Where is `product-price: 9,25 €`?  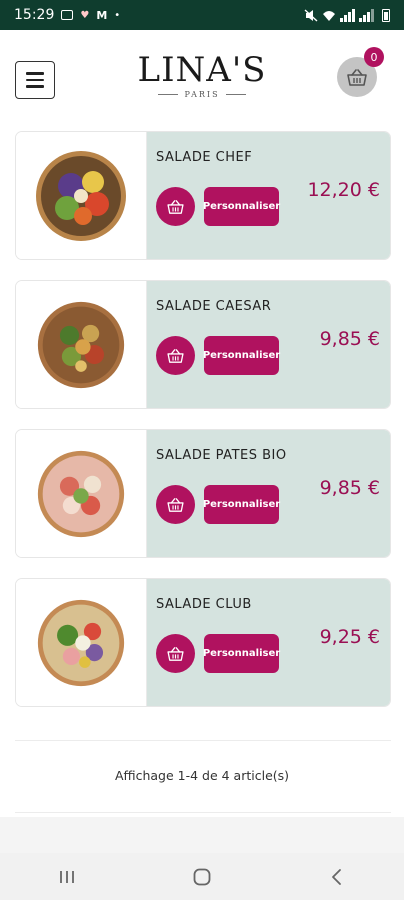 product-price: 9,25 € is located at coordinates (349, 637).